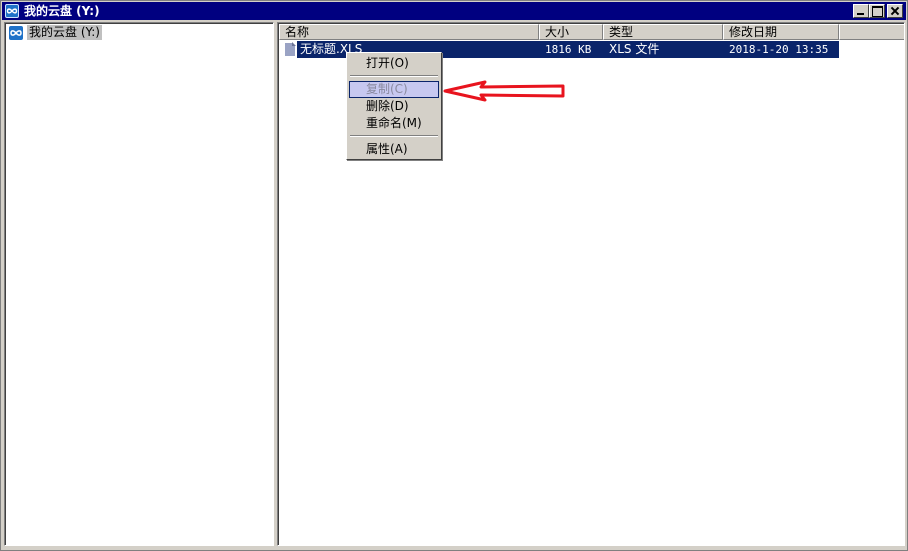  I want to click on window-title: 我的云盘 (Y:), so click(62, 11).